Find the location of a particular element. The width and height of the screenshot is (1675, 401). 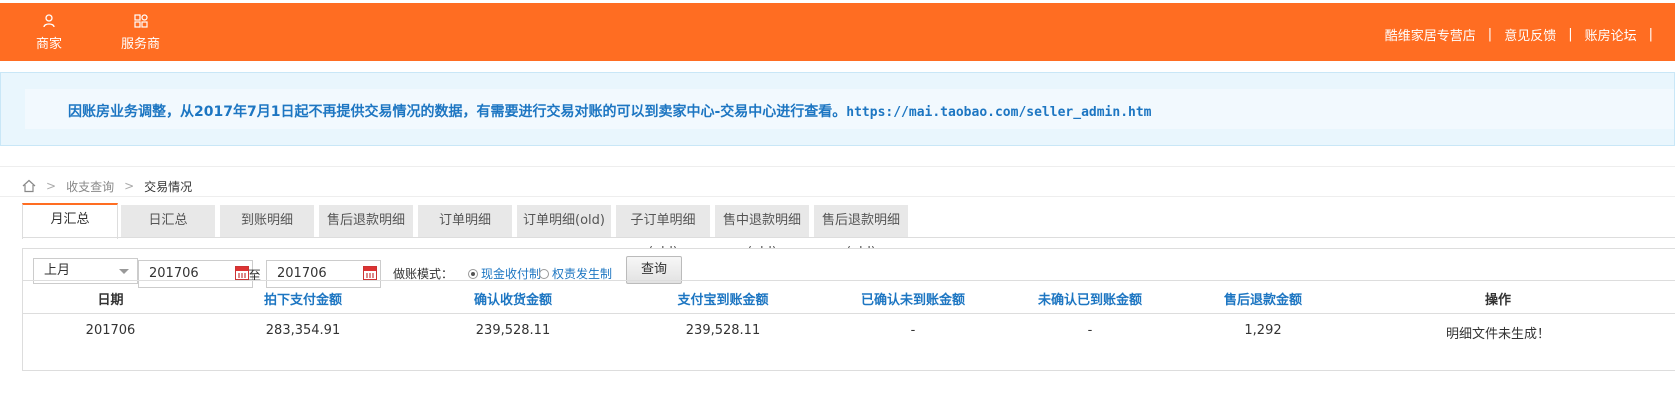

top-links: 酷维家居专营店 | 意见反馈 | 账房论坛 | is located at coordinates (1525, 34).